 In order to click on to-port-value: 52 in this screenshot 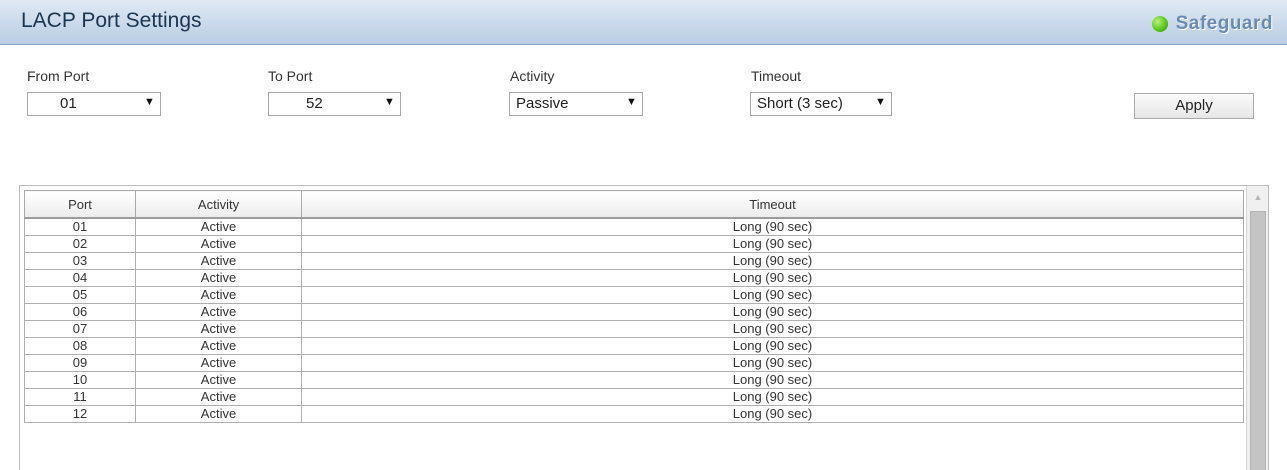, I will do `click(314, 103)`.